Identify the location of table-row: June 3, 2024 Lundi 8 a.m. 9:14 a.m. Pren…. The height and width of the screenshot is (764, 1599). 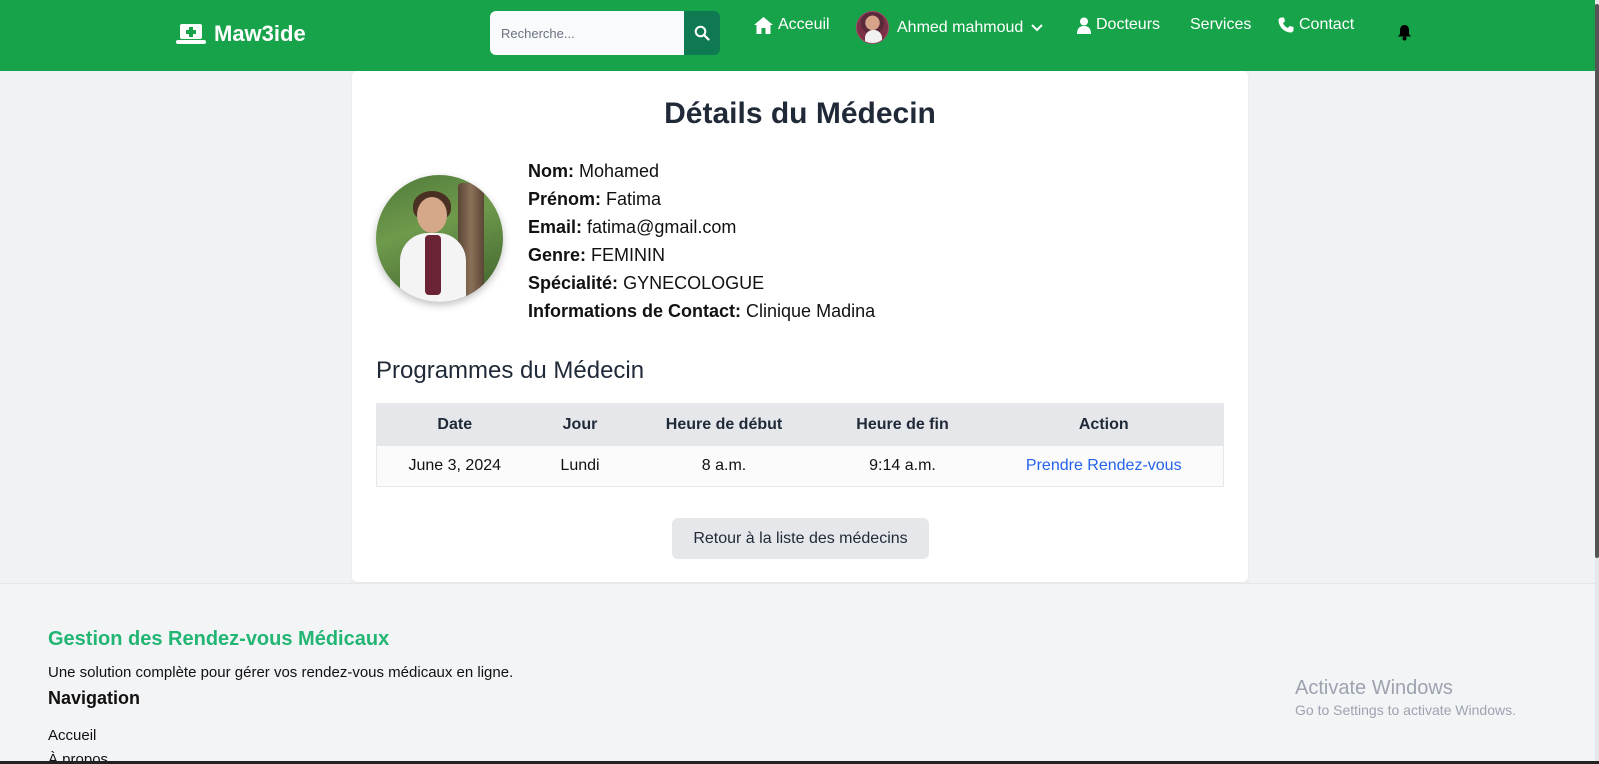
(800, 466).